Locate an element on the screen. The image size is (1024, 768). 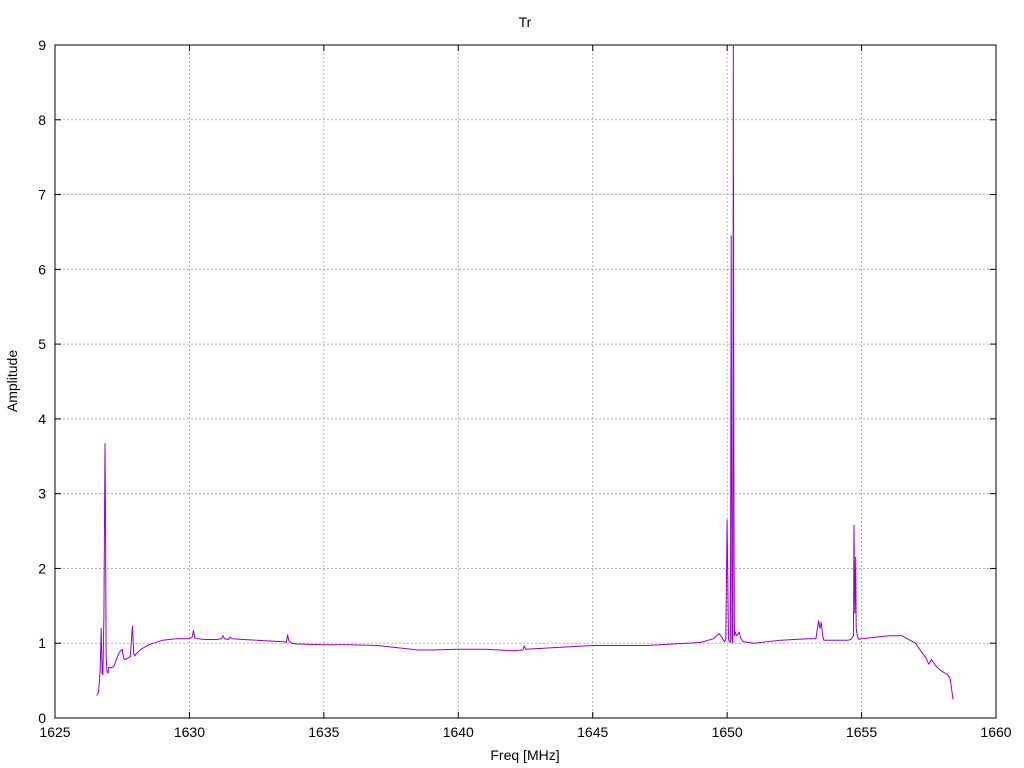
y-tick-label: 3 is located at coordinates (42, 494).